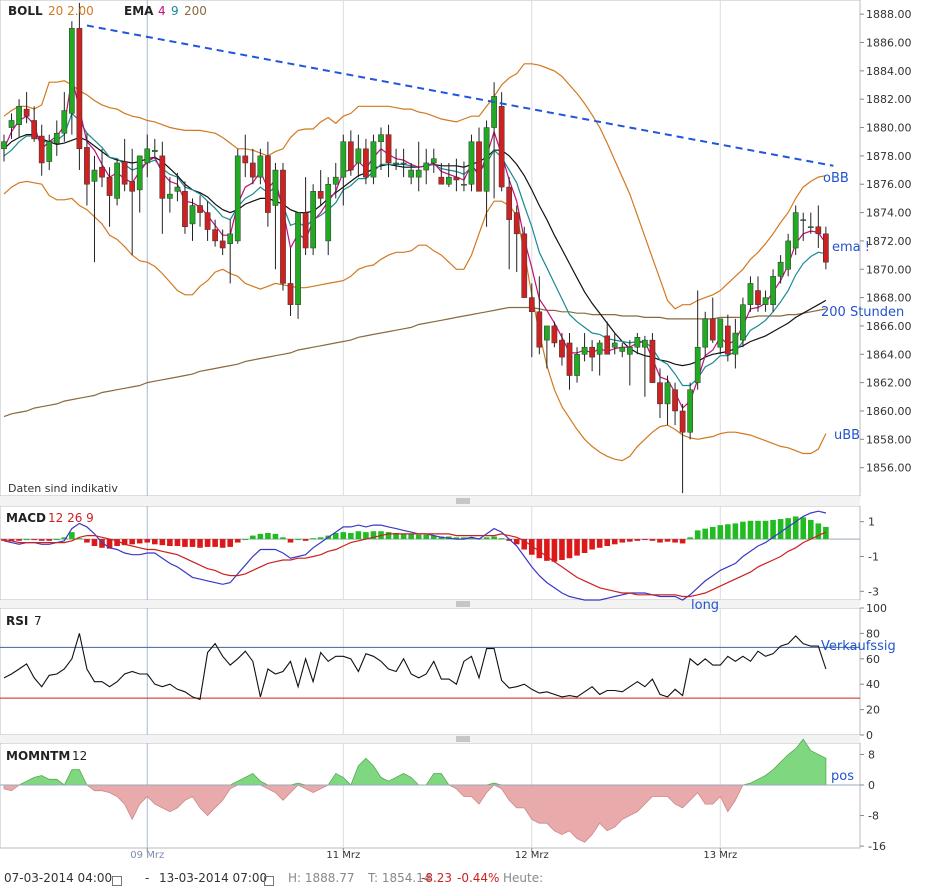 The width and height of the screenshot is (925, 887). Describe the element at coordinates (871, 754) in the screenshot. I see `momentum-axis-label: 8` at that location.